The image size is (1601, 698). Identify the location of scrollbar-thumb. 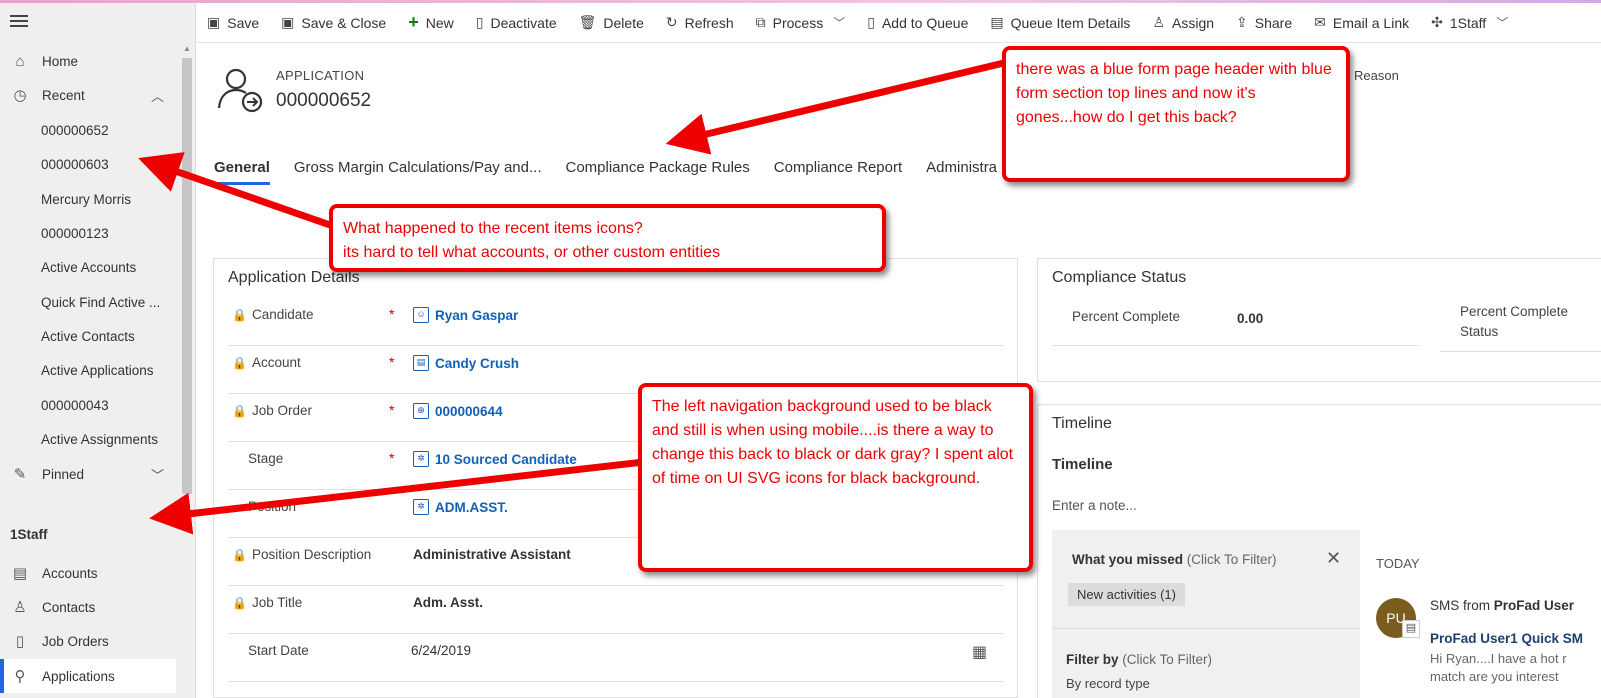
(187, 276).